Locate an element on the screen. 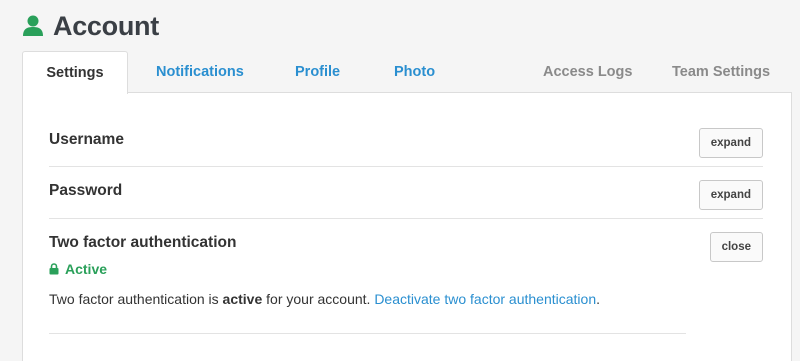  page-header: Account is located at coordinates (91, 26).